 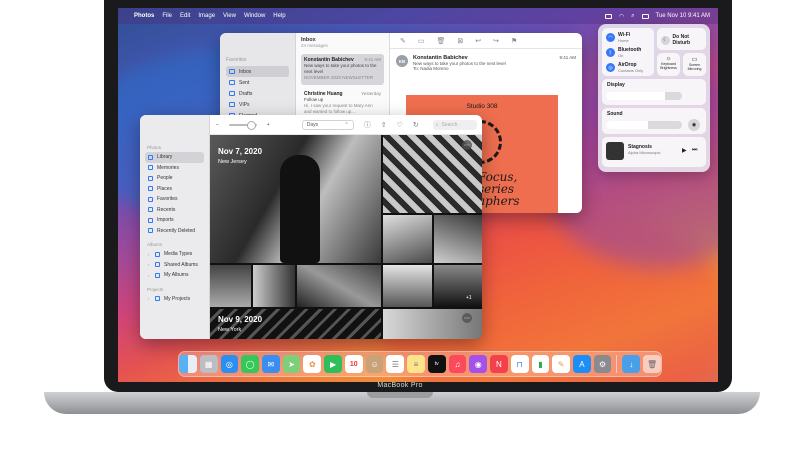 What do you see at coordinates (174, 231) in the screenshot?
I see `sidebar-item-recently-deleted: Recently Deleted` at bounding box center [174, 231].